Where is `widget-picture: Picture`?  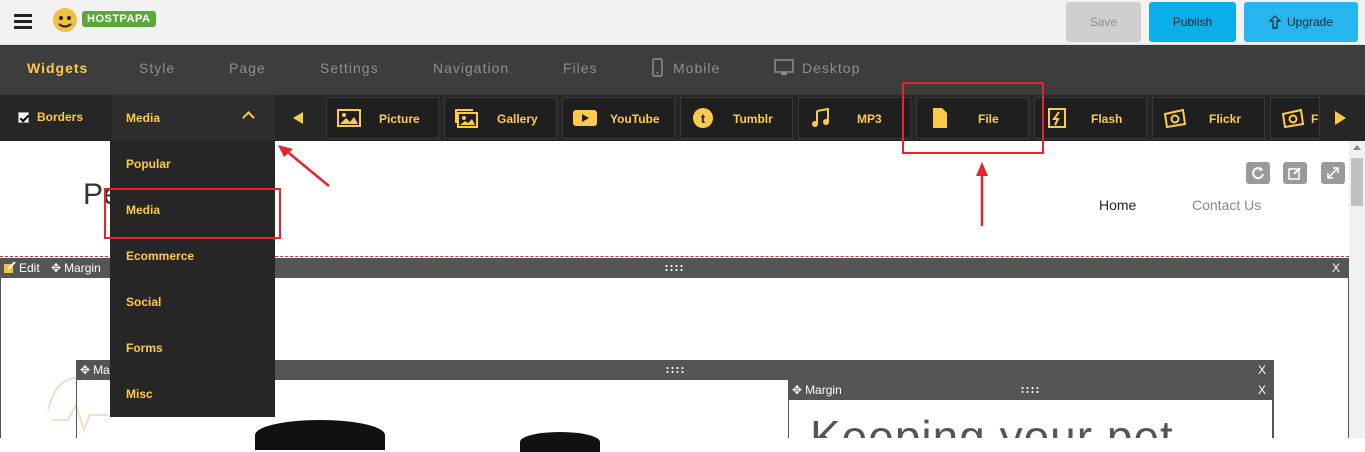 widget-picture: Picture is located at coordinates (382, 118).